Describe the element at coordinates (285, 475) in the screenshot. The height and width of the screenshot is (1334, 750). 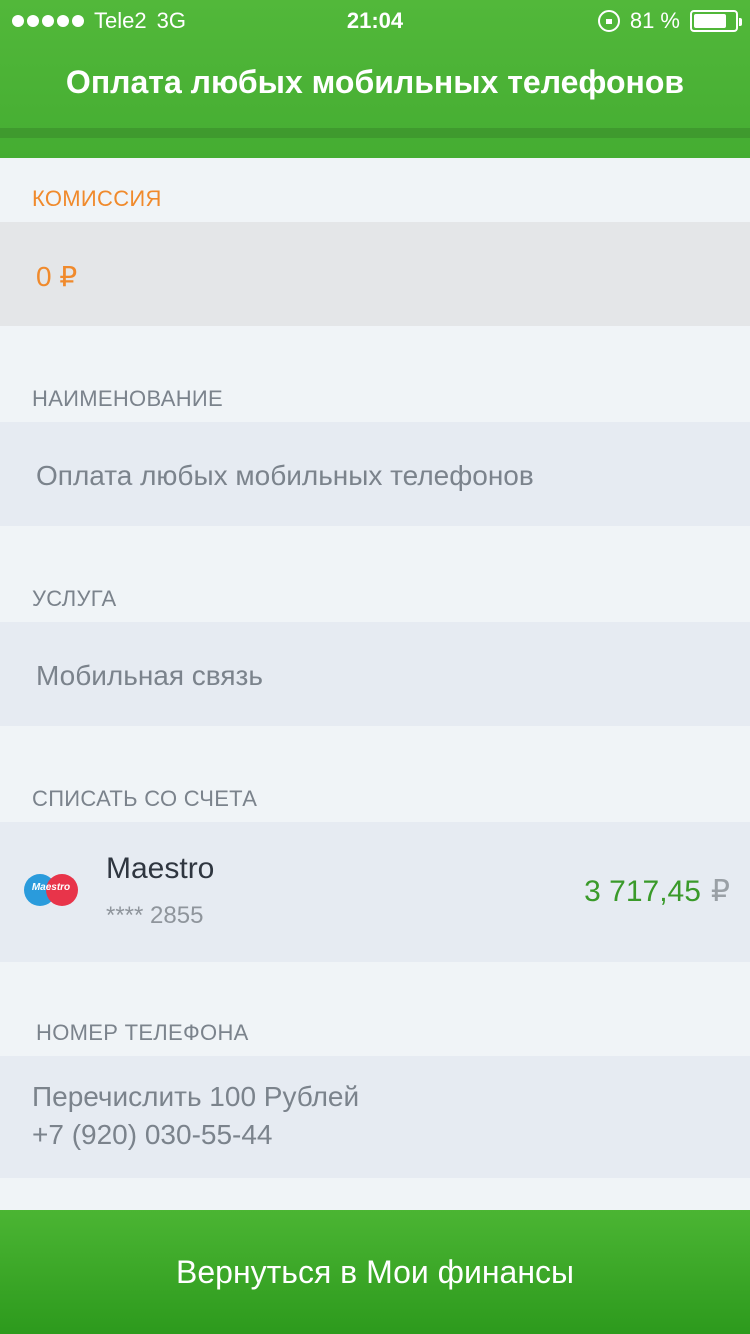
I see `name-value: Оплата любых мобильных телефонов` at that location.